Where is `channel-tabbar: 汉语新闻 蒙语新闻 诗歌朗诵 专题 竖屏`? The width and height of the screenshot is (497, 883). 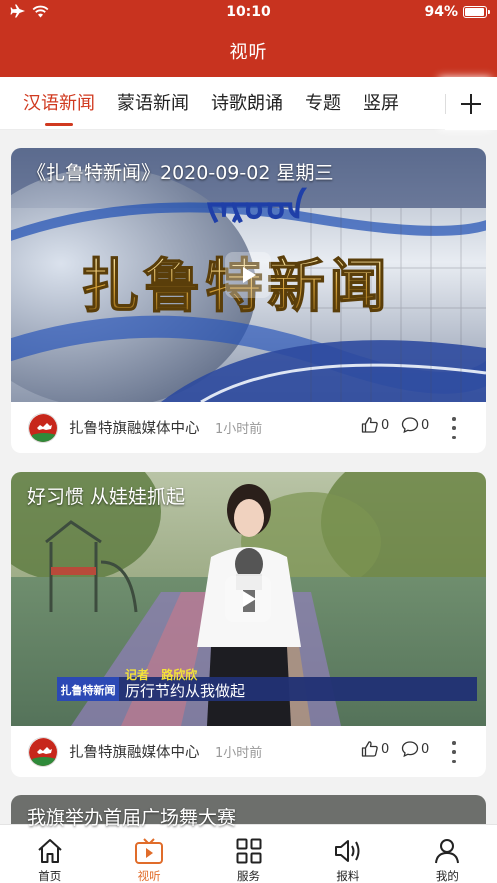
channel-tabbar: 汉语新闻 蒙语新闻 诗歌朗诵 专题 竖屏 is located at coordinates (248, 103).